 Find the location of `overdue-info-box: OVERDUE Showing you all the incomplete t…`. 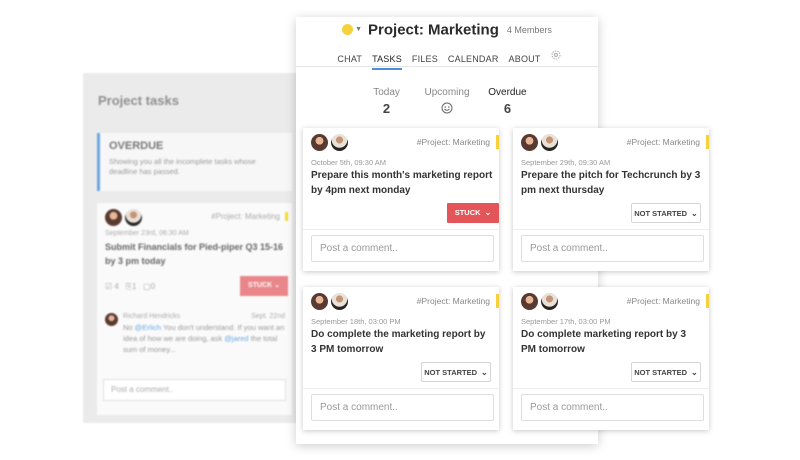

overdue-info-box: OVERDUE Showing you all the incomplete t… is located at coordinates (194, 162).